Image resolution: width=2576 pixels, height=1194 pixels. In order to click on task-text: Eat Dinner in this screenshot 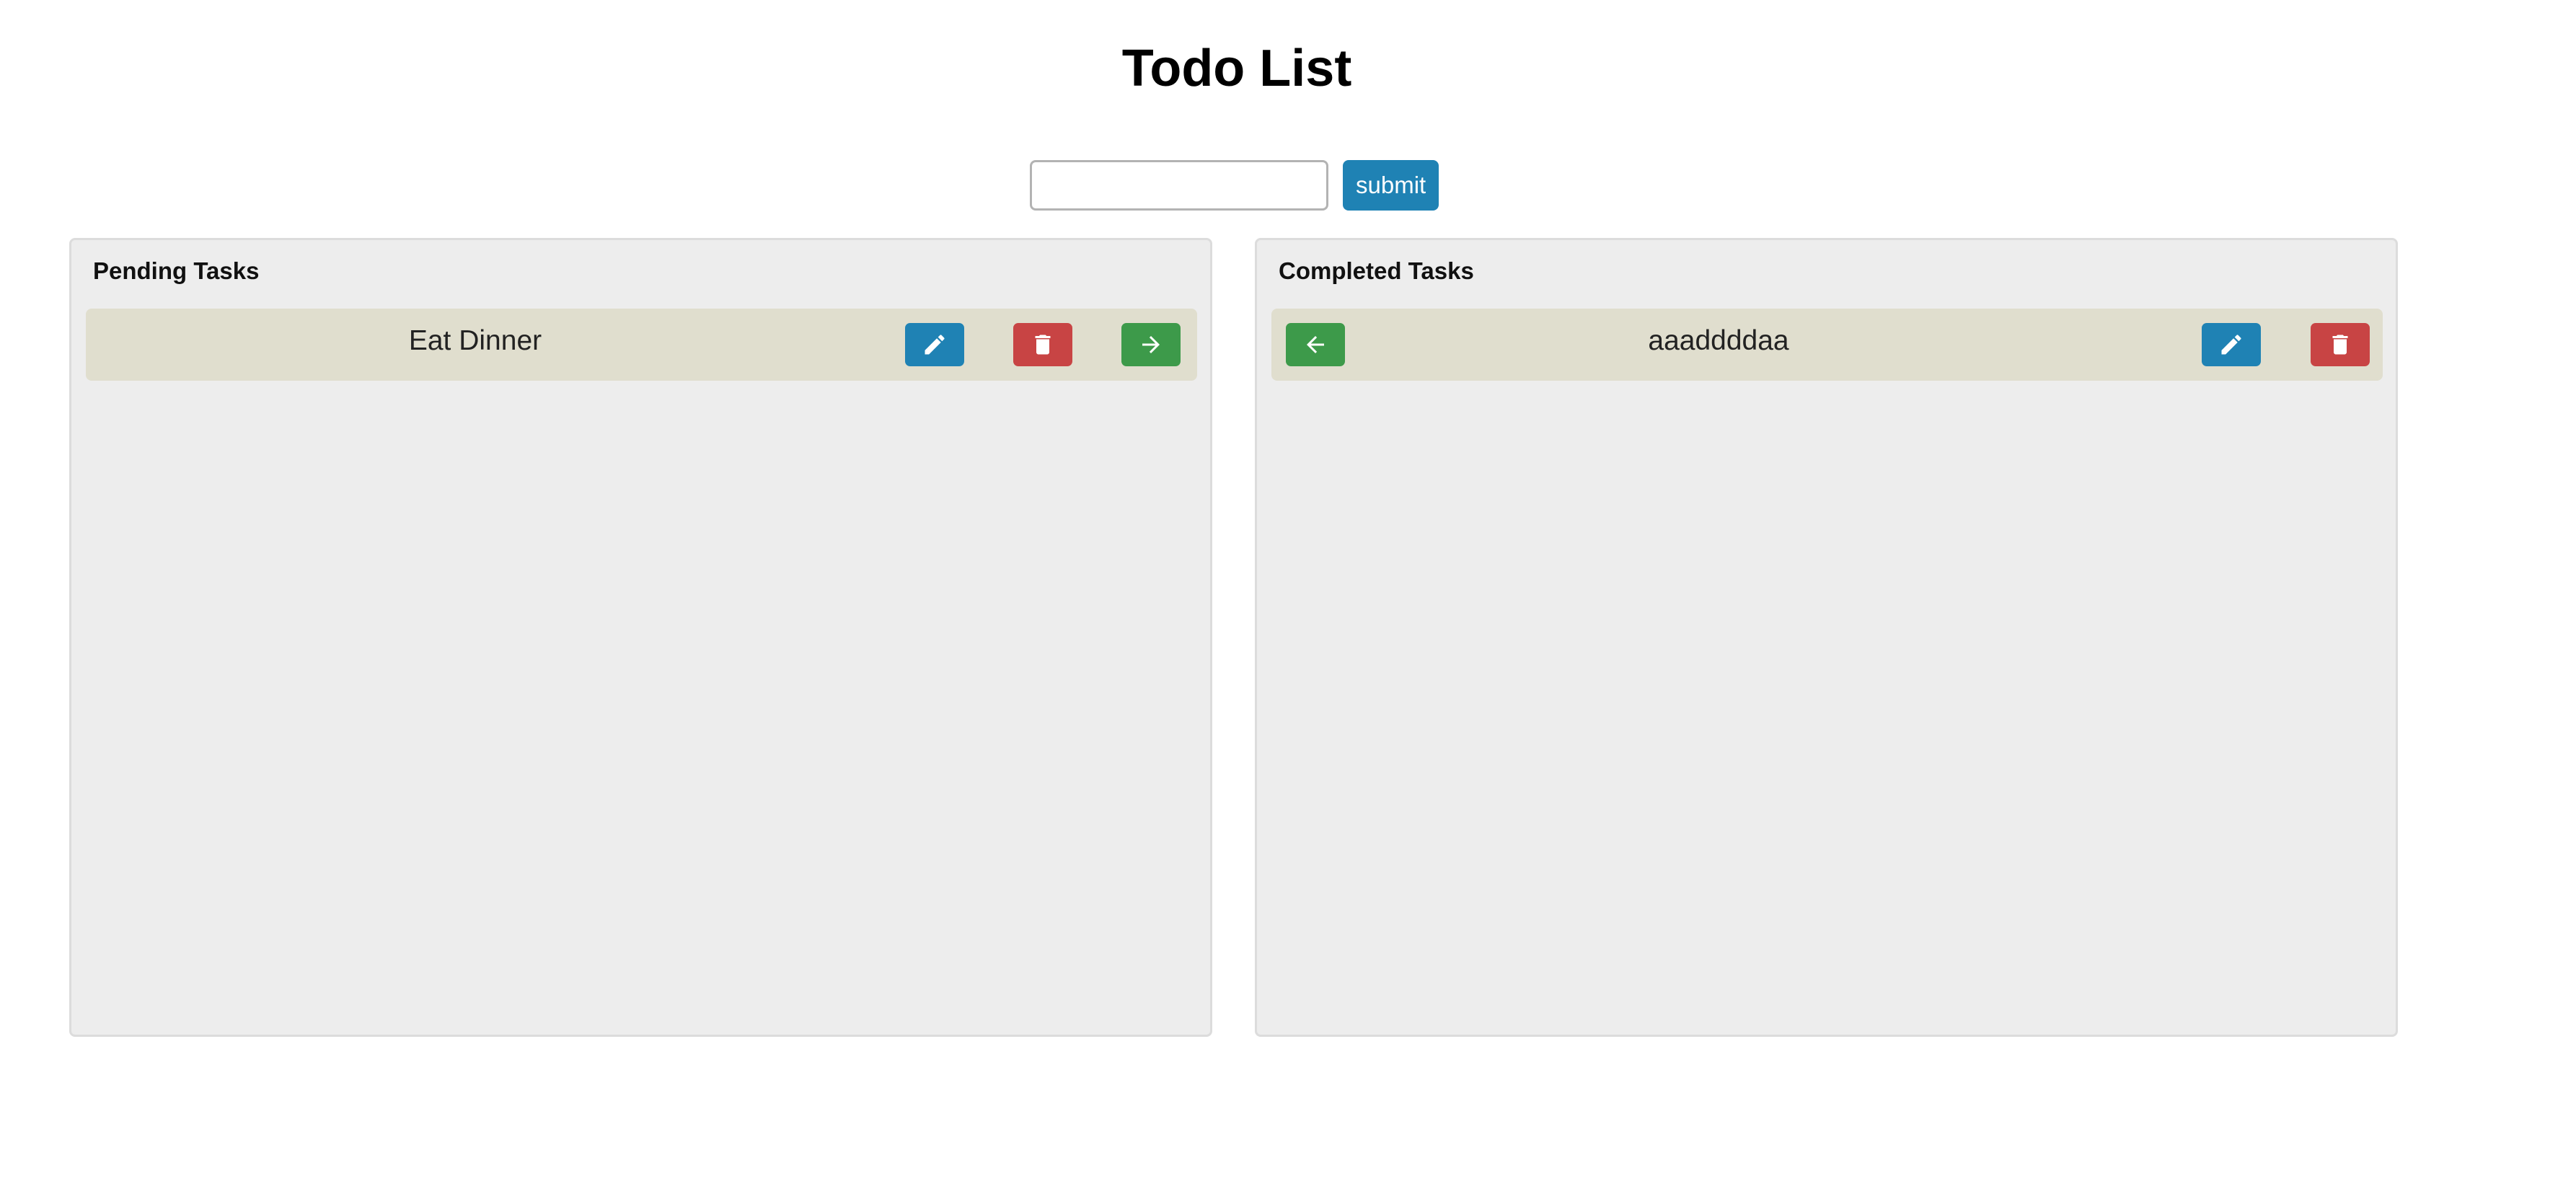, I will do `click(475, 340)`.